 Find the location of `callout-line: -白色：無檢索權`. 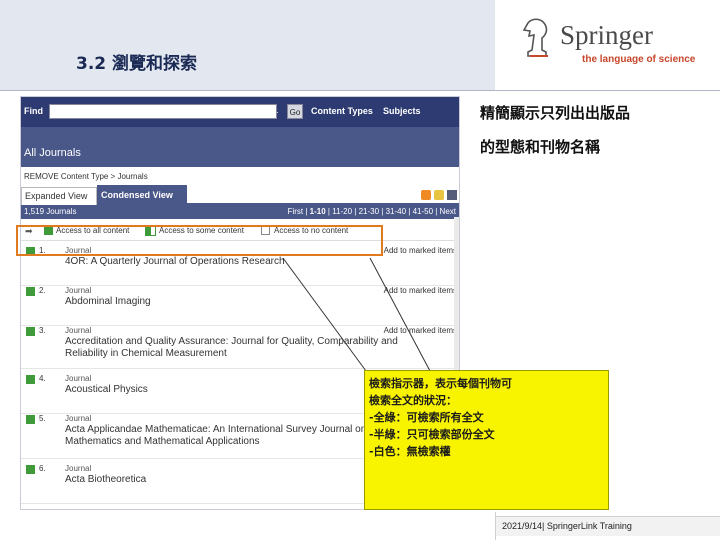

callout-line: -白色：無檢索權 is located at coordinates (410, 451).